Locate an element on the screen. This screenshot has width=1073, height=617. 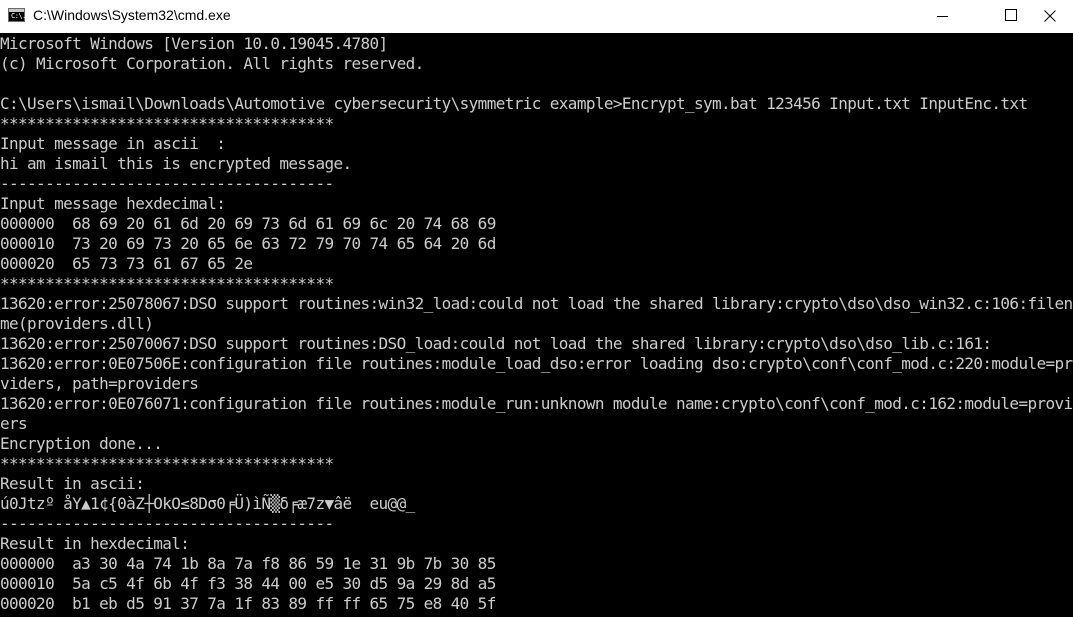
maximize-icon is located at coordinates (1011, 15).